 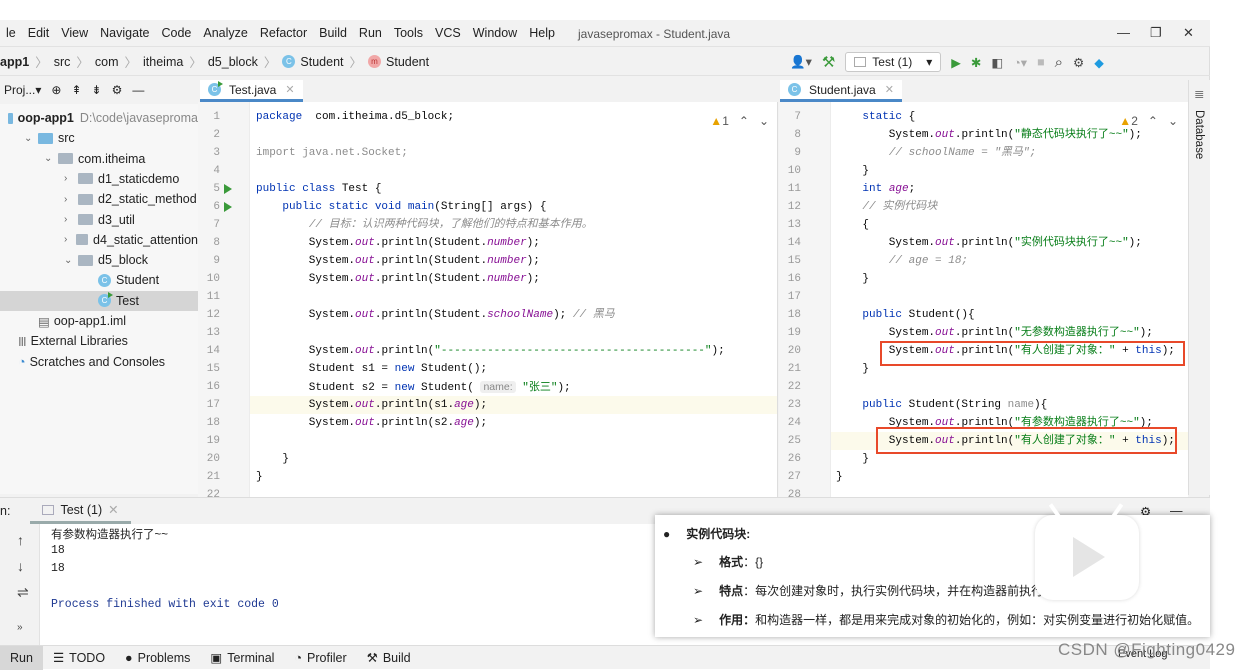 What do you see at coordinates (1059, 62) in the screenshot?
I see `search-icon: ⌕` at bounding box center [1059, 62].